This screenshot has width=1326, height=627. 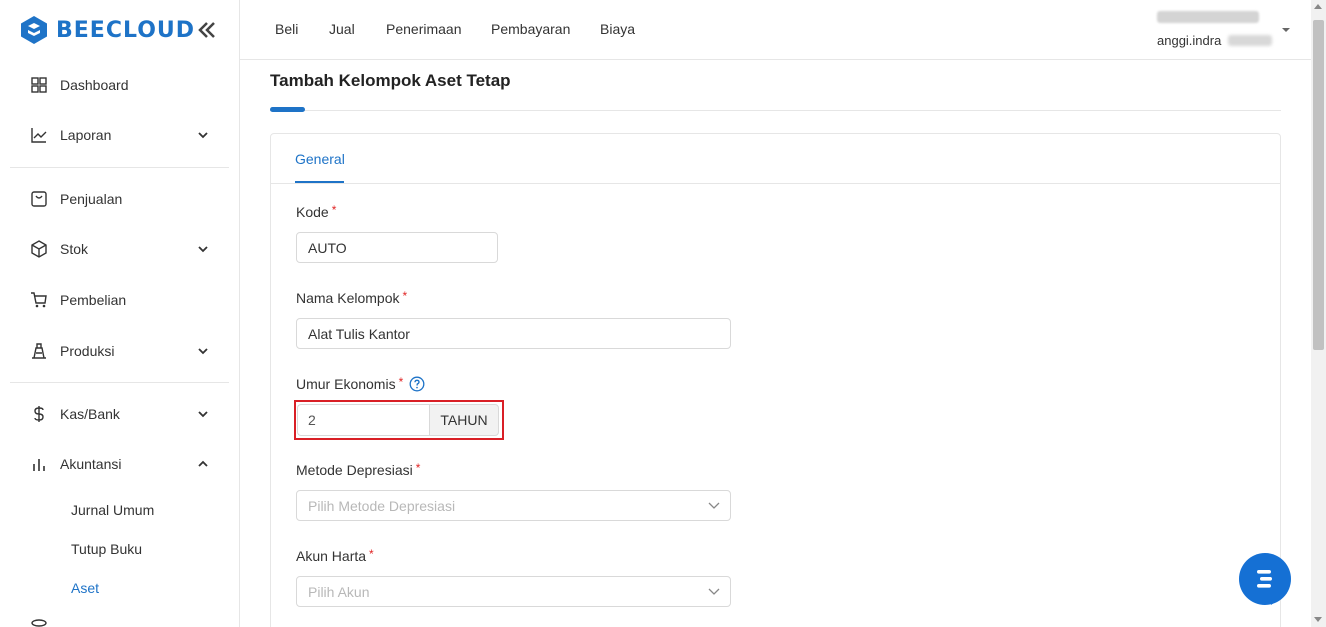 I want to click on box-icon, so click(x=39, y=249).